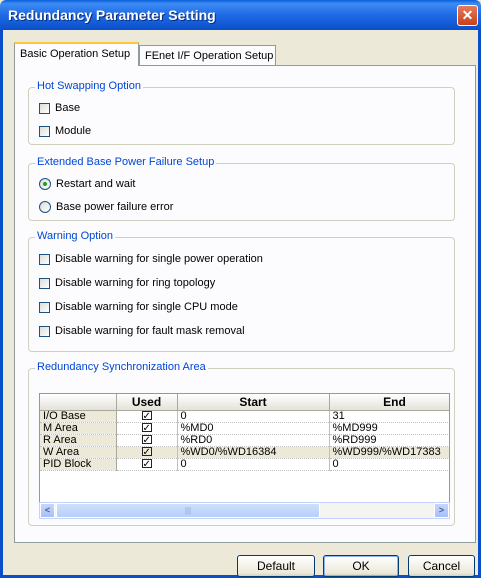 The image size is (481, 578). Describe the element at coordinates (78, 440) in the screenshot. I see `row-name: R Area` at that location.